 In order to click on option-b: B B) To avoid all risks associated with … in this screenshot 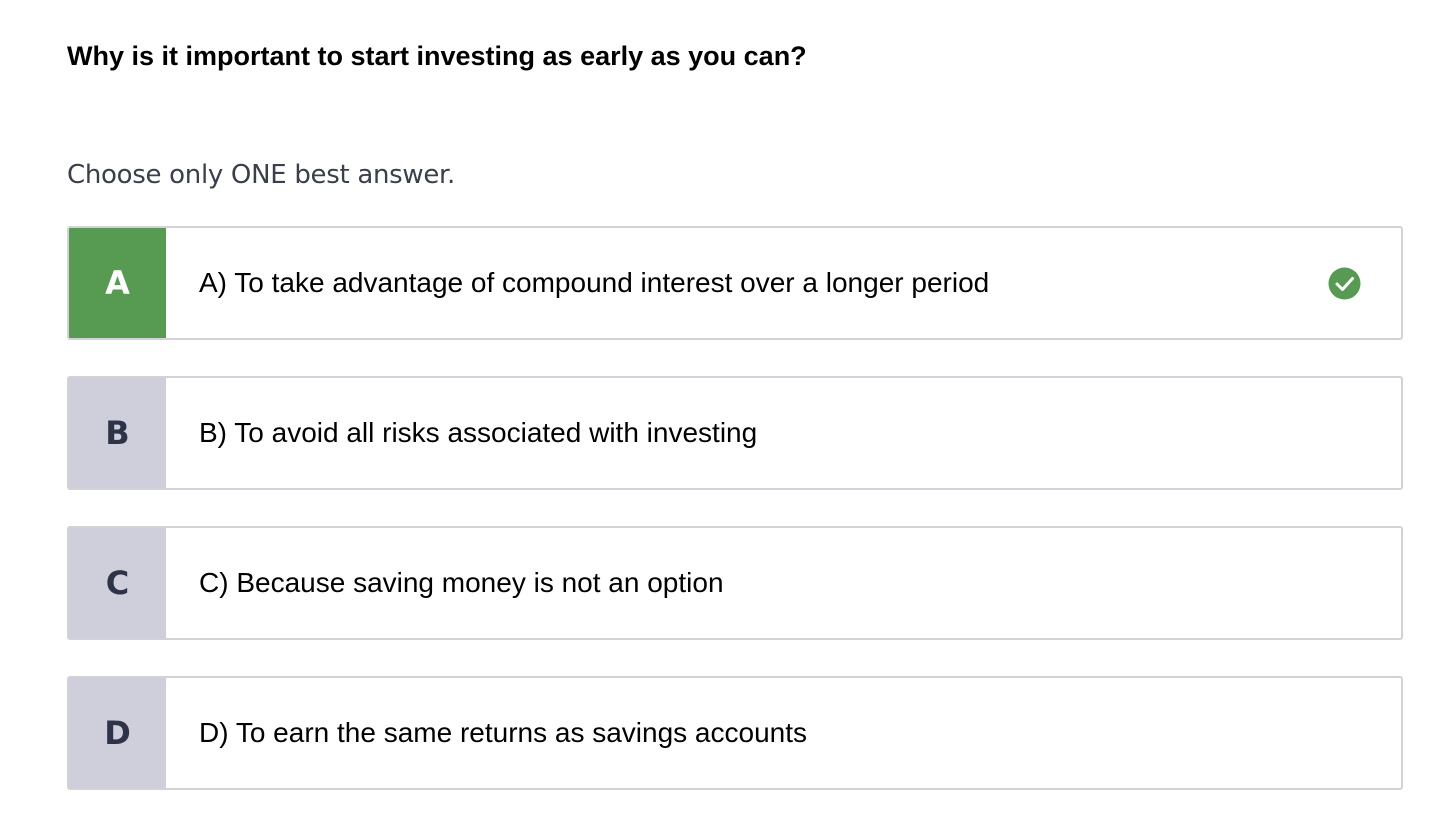, I will do `click(735, 433)`.